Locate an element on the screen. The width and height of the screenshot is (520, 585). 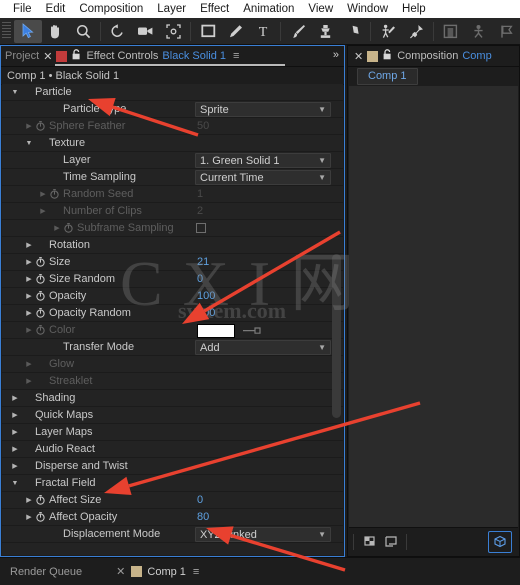
row-affect-opacity-value: 80 is located at coordinates (203, 517).